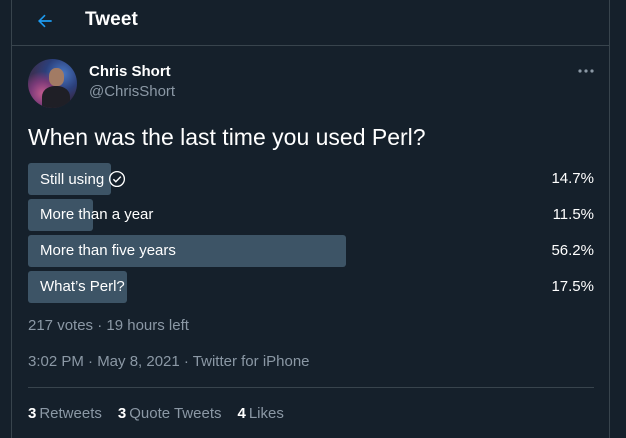 This screenshot has width=626, height=438. What do you see at coordinates (111, 19) in the screenshot?
I see `page-title: Tweet` at bounding box center [111, 19].